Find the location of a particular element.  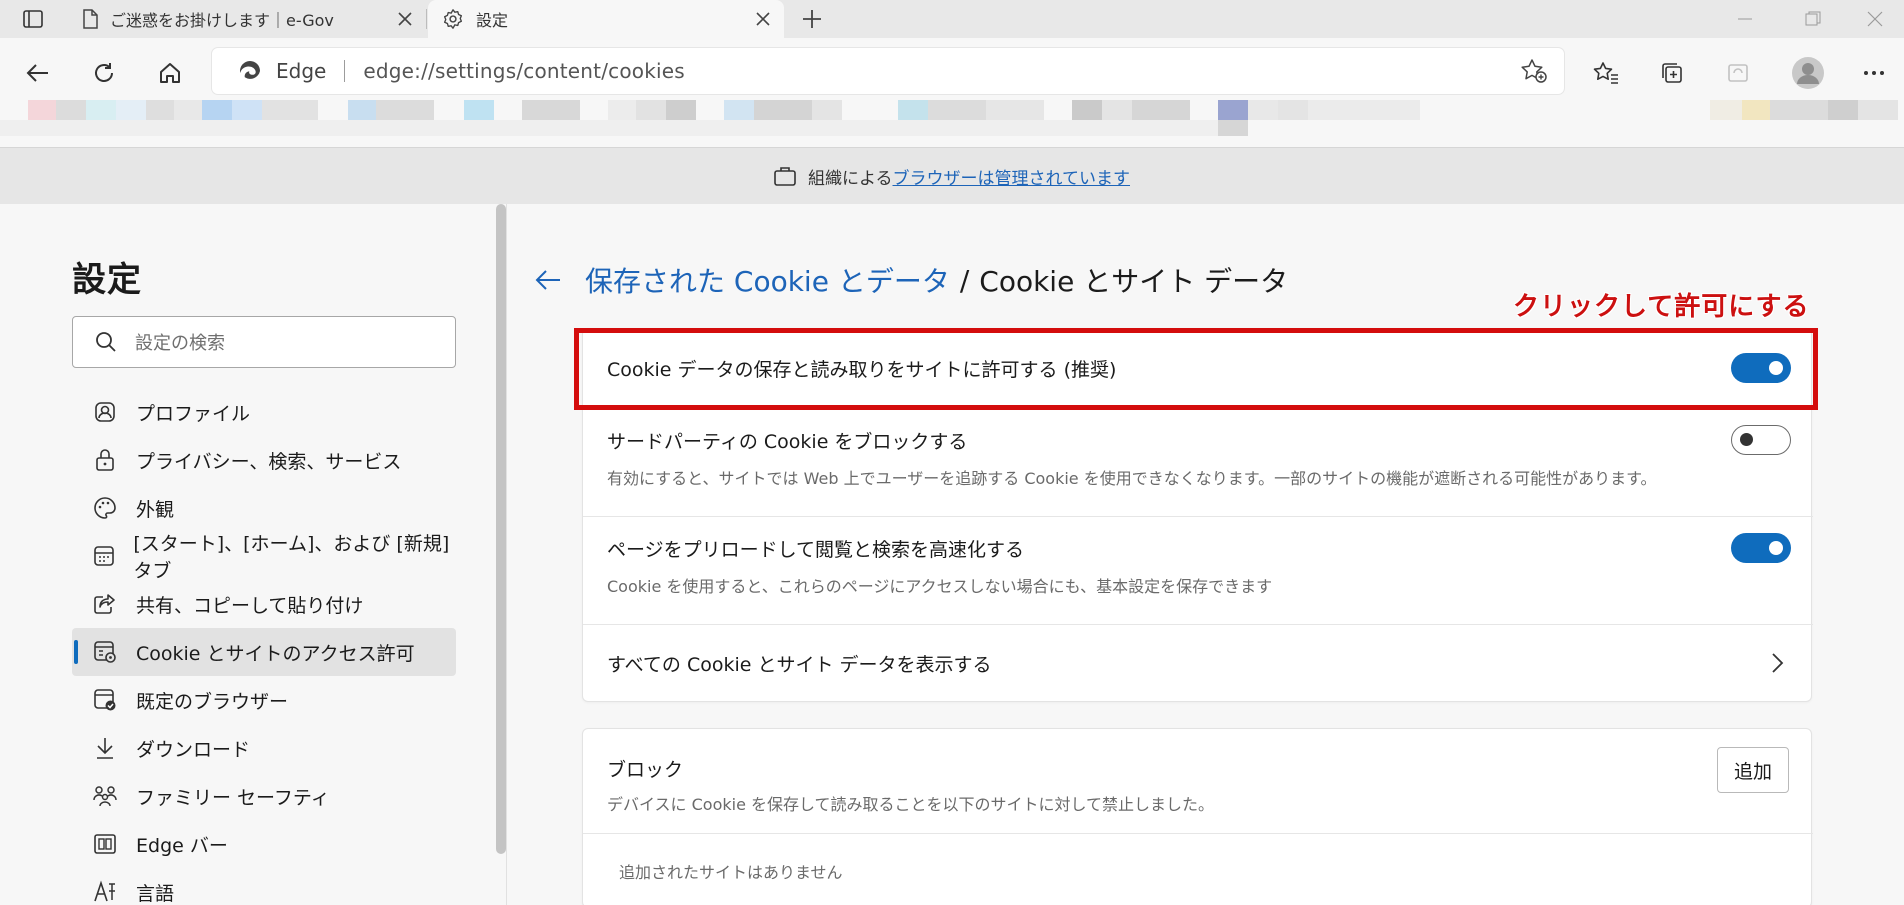

sidebar-item-label: 既定のブラウザー is located at coordinates (212, 701).